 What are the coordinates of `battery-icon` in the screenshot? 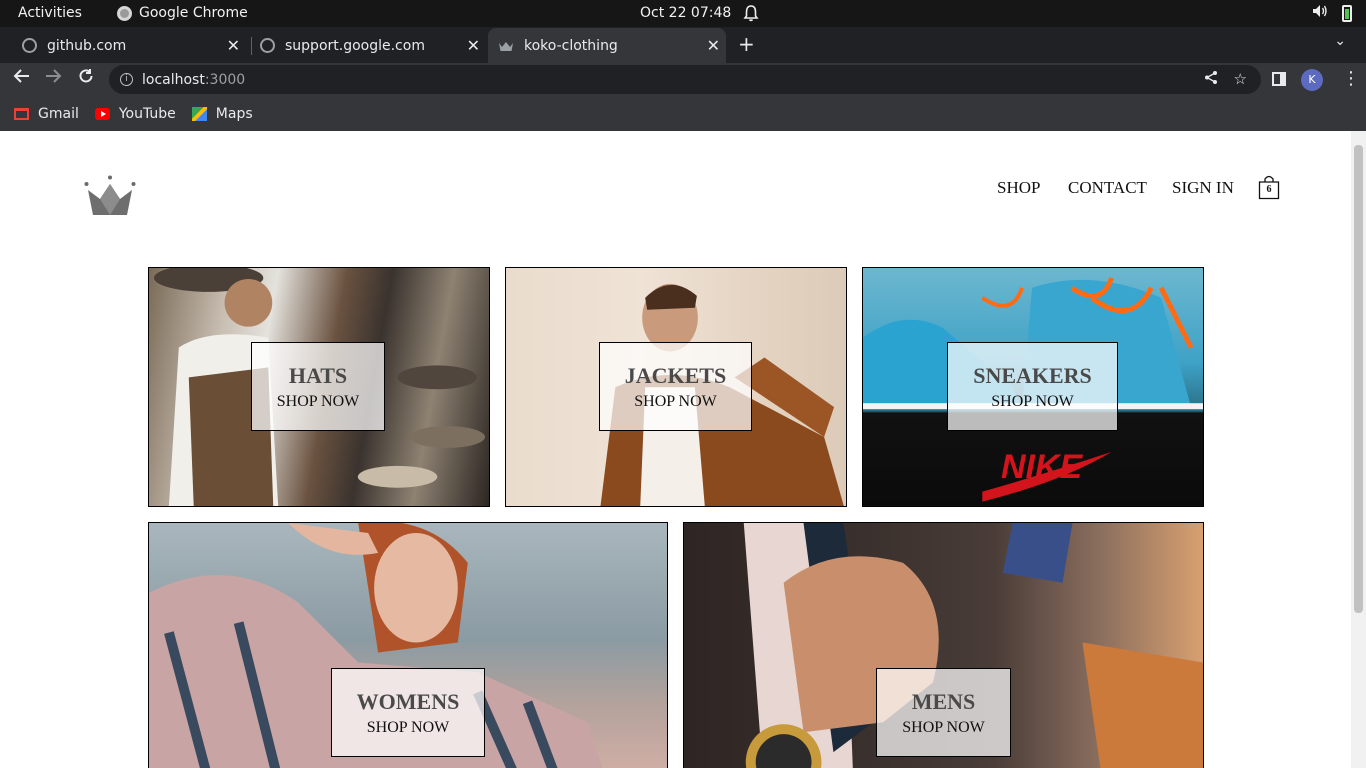 It's located at (1347, 13).